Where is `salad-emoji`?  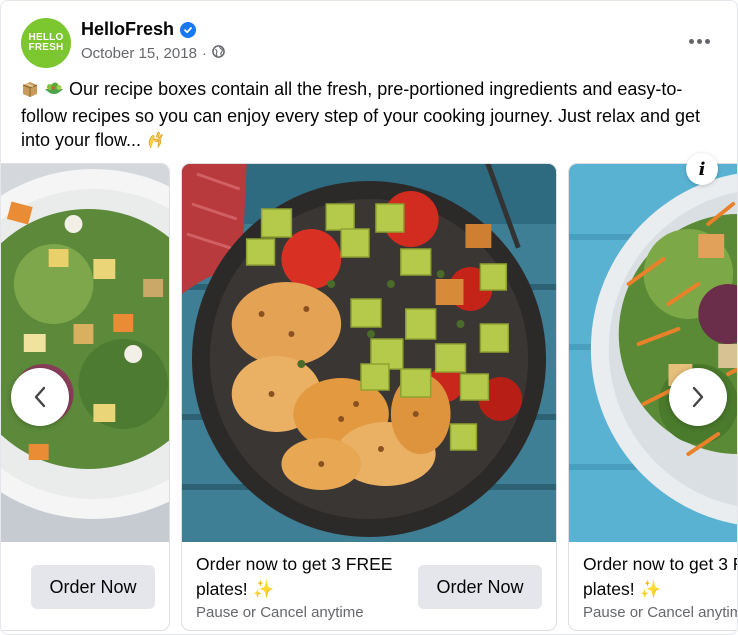
salad-emoji is located at coordinates (54, 92).